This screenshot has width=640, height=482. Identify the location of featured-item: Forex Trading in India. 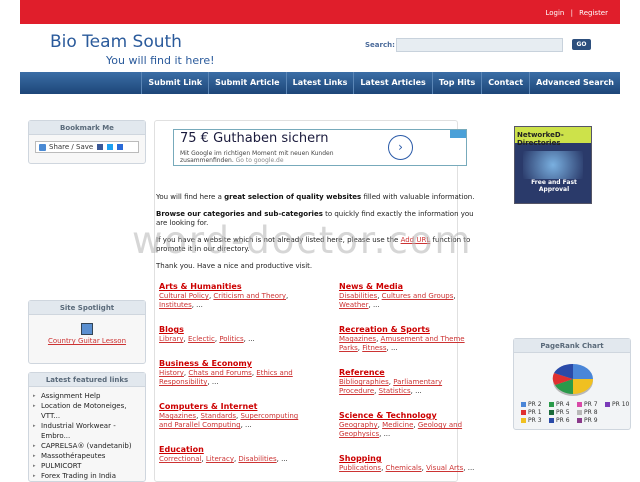
(89, 476).